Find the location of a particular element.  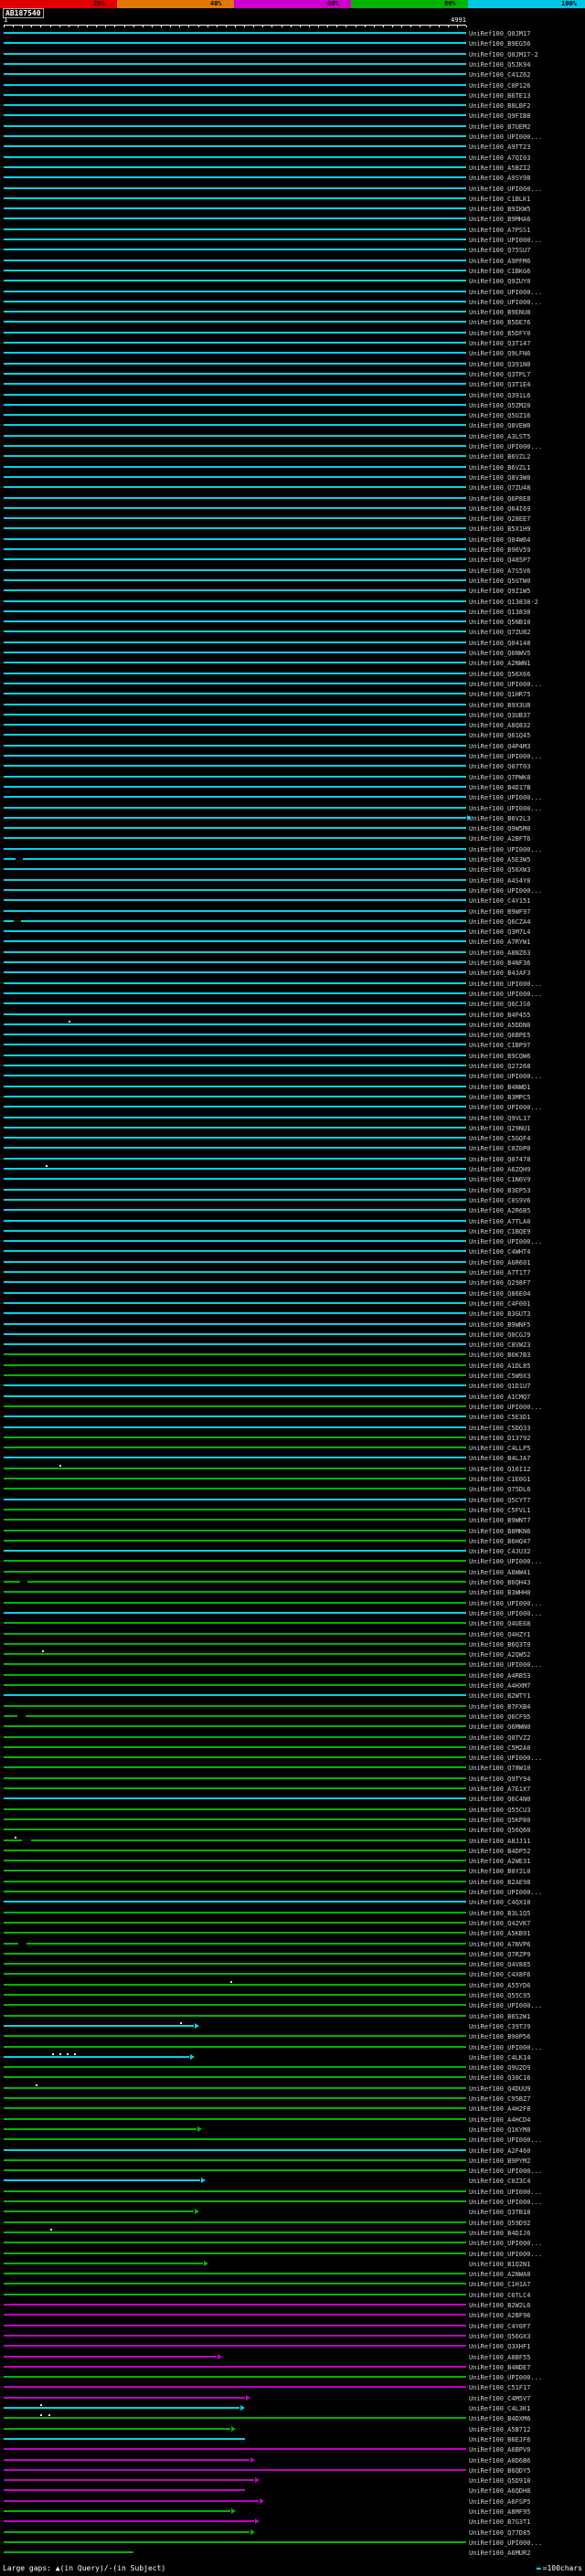

hit-label: UniRef100_B9EG56 is located at coordinates (500, 44).